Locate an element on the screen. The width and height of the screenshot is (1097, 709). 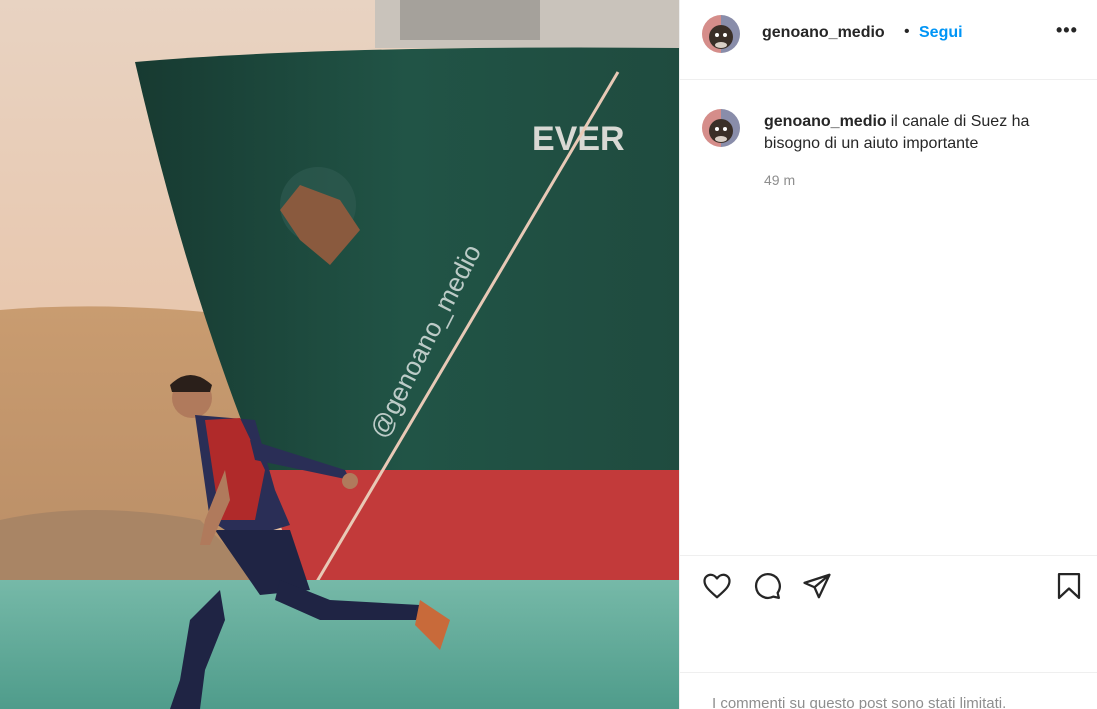
like-button is located at coordinates (717, 586).